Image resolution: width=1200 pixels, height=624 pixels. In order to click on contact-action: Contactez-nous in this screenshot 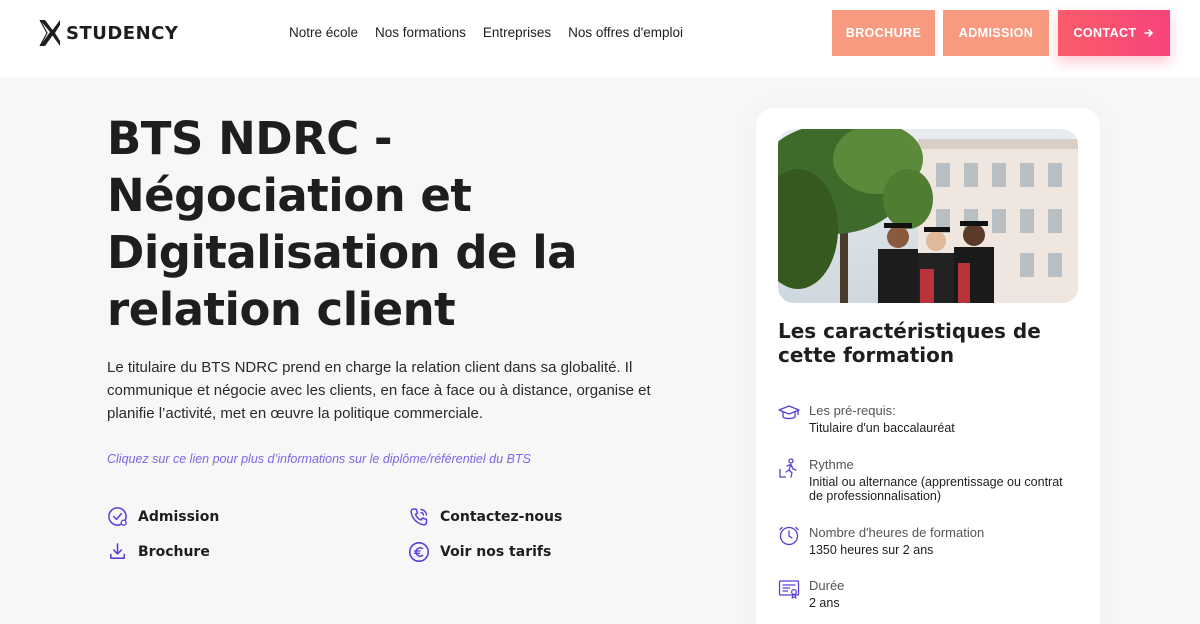, I will do `click(485, 517)`.